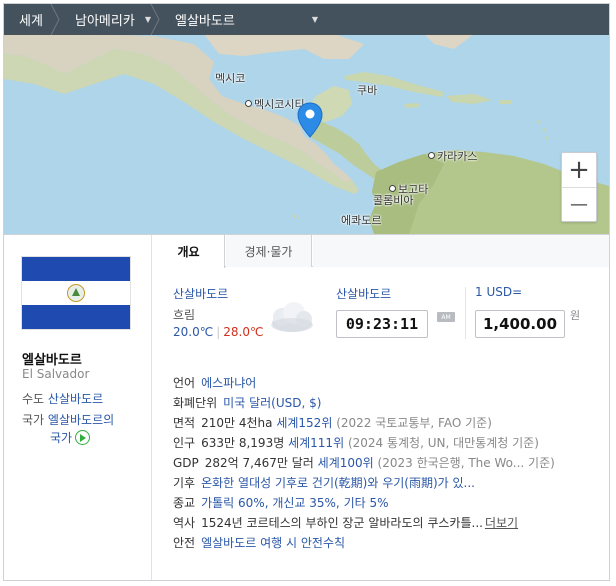 The width and height of the screenshot is (616, 586). I want to click on breadcrumb: 세계 남아메리카 ▼ 엘살바도르 ▼, so click(306, 19).